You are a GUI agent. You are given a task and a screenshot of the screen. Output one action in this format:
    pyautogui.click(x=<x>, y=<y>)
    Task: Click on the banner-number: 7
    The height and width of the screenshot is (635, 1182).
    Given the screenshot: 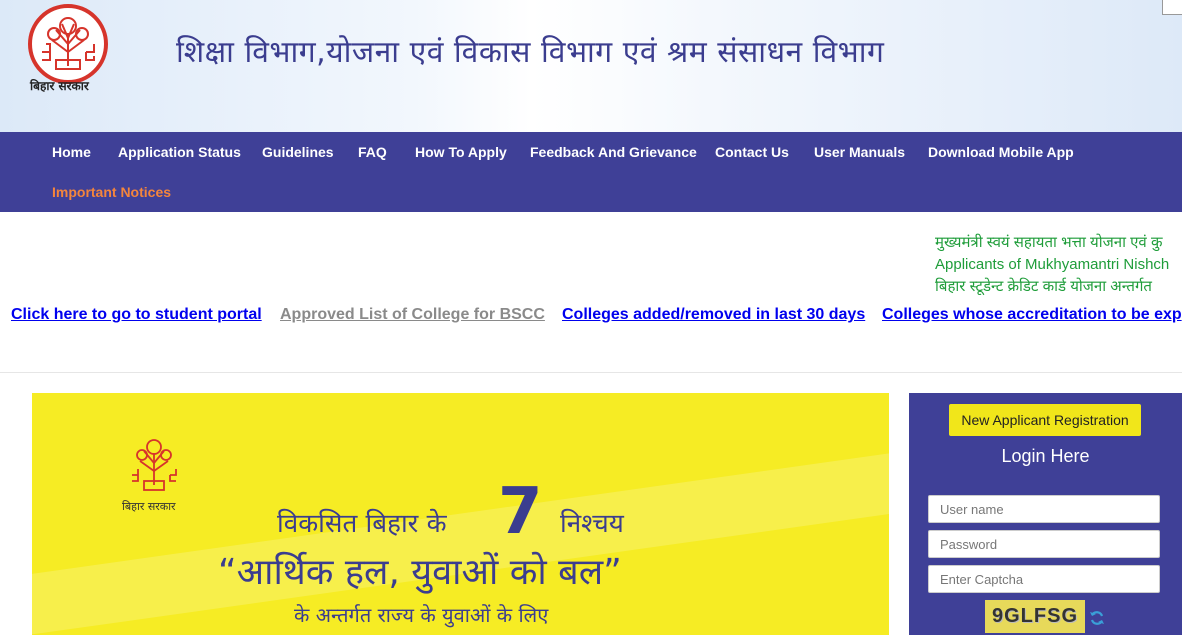 What is the action you would take?
    pyautogui.click(x=520, y=512)
    